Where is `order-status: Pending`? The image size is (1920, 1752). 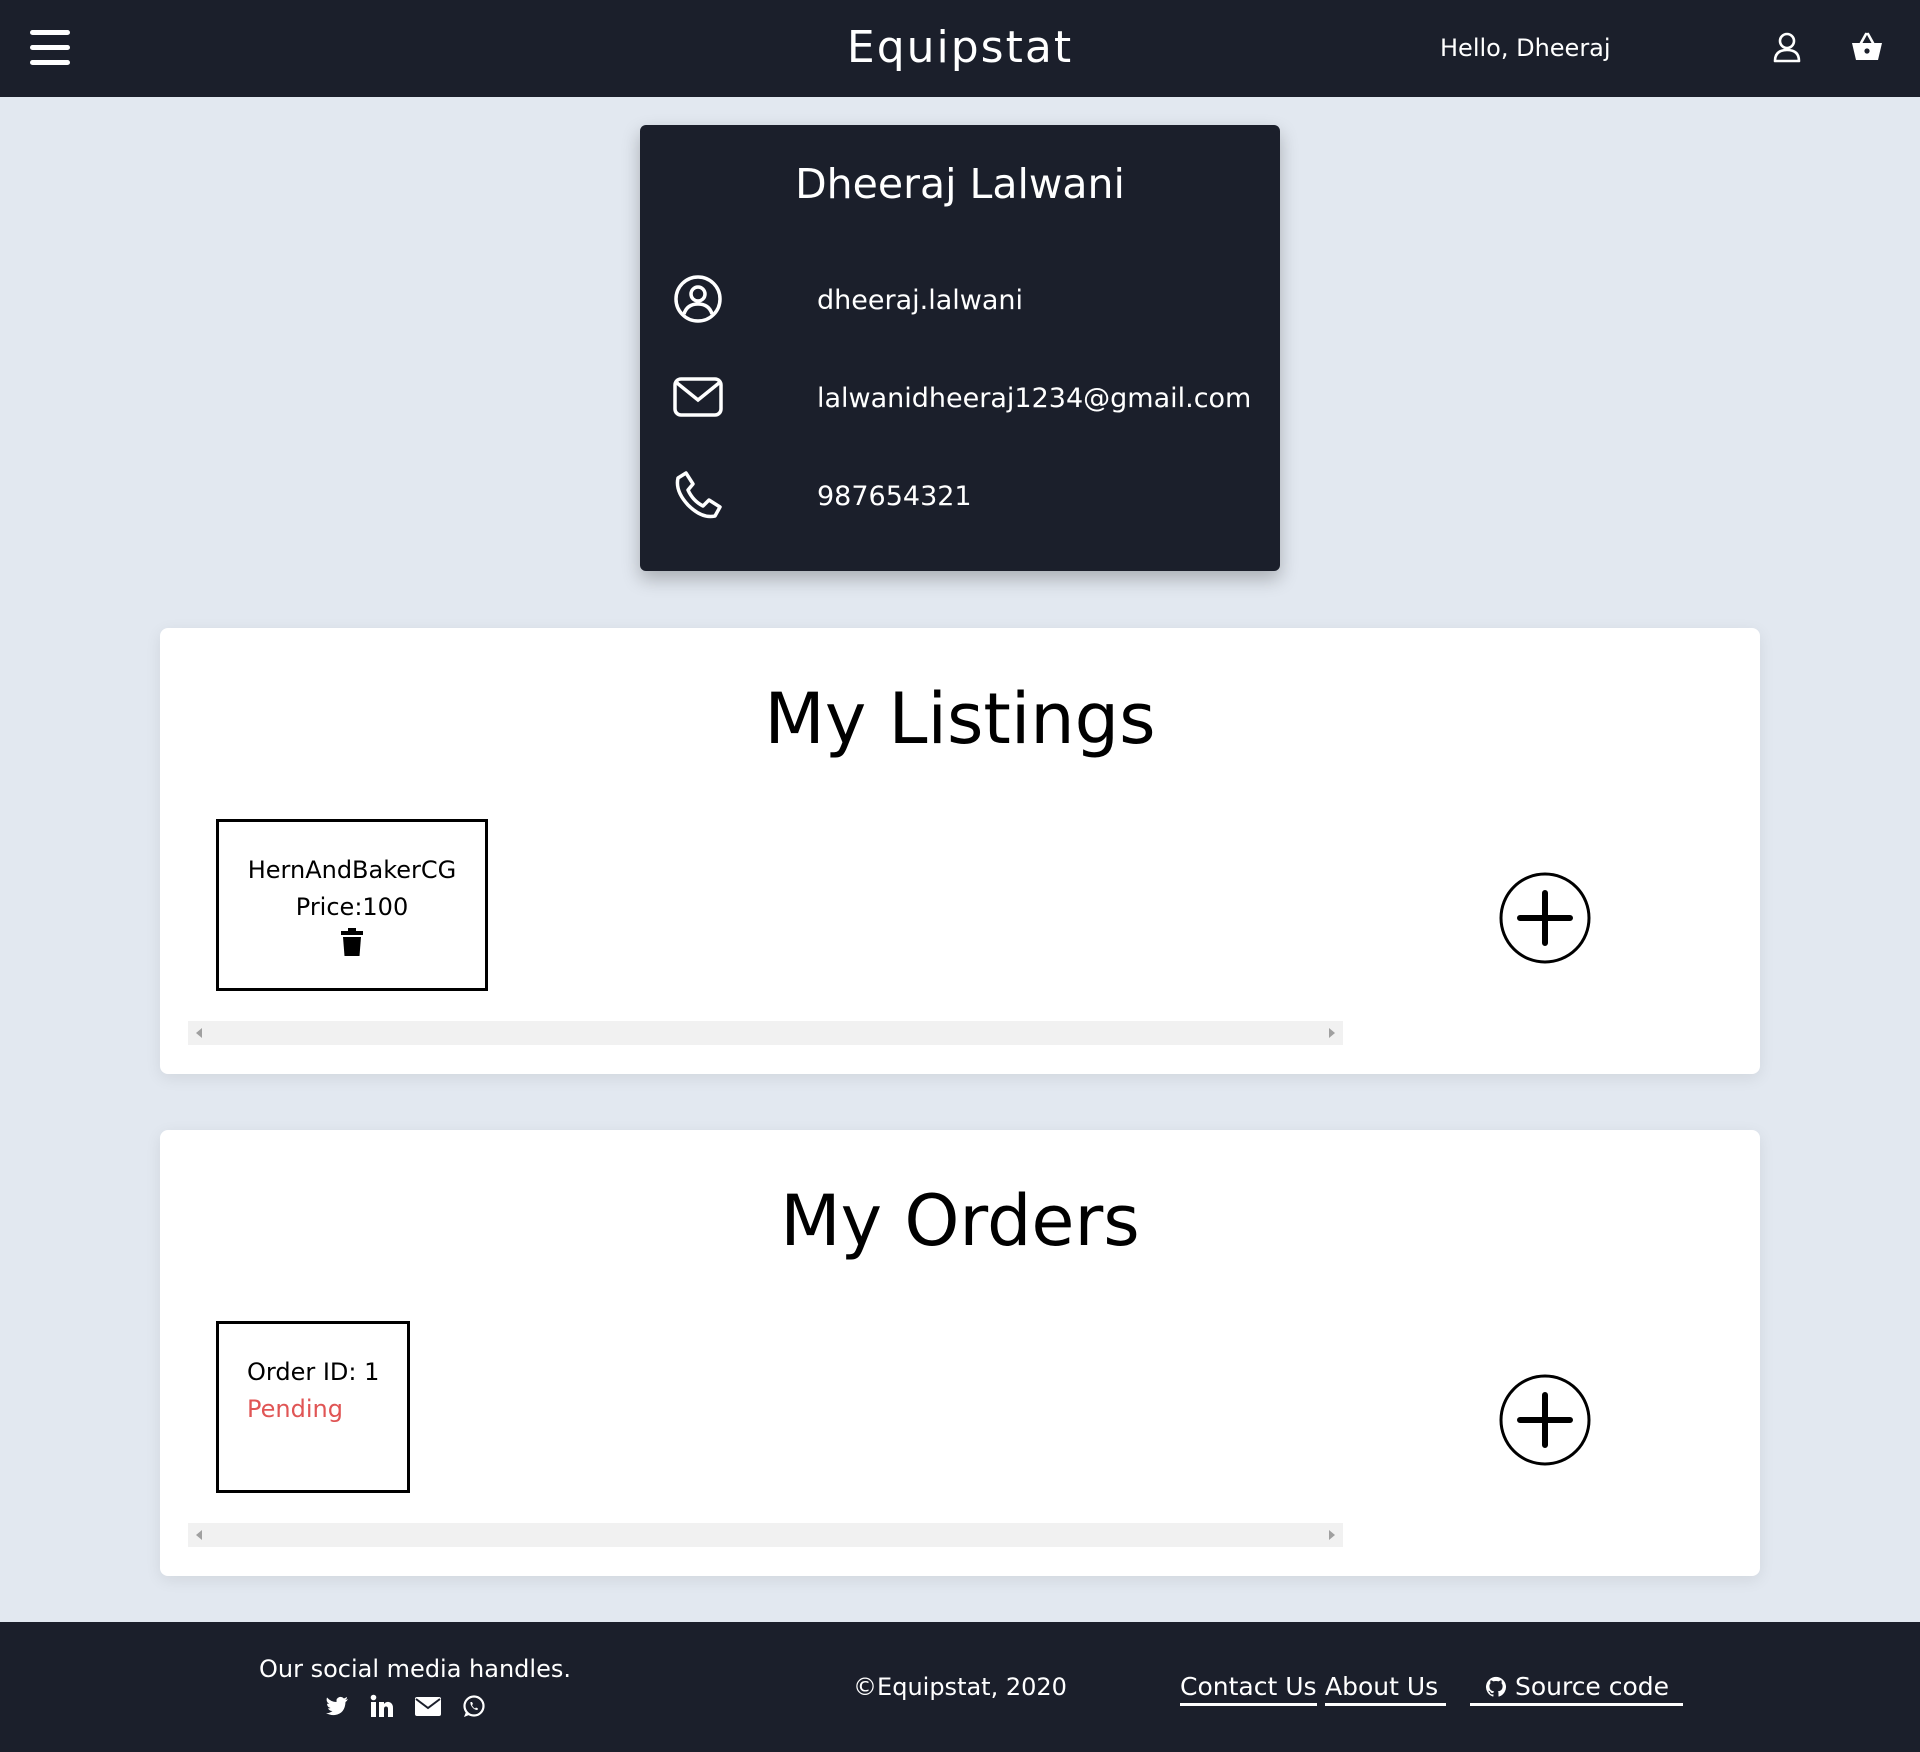
order-status: Pending is located at coordinates (295, 1409).